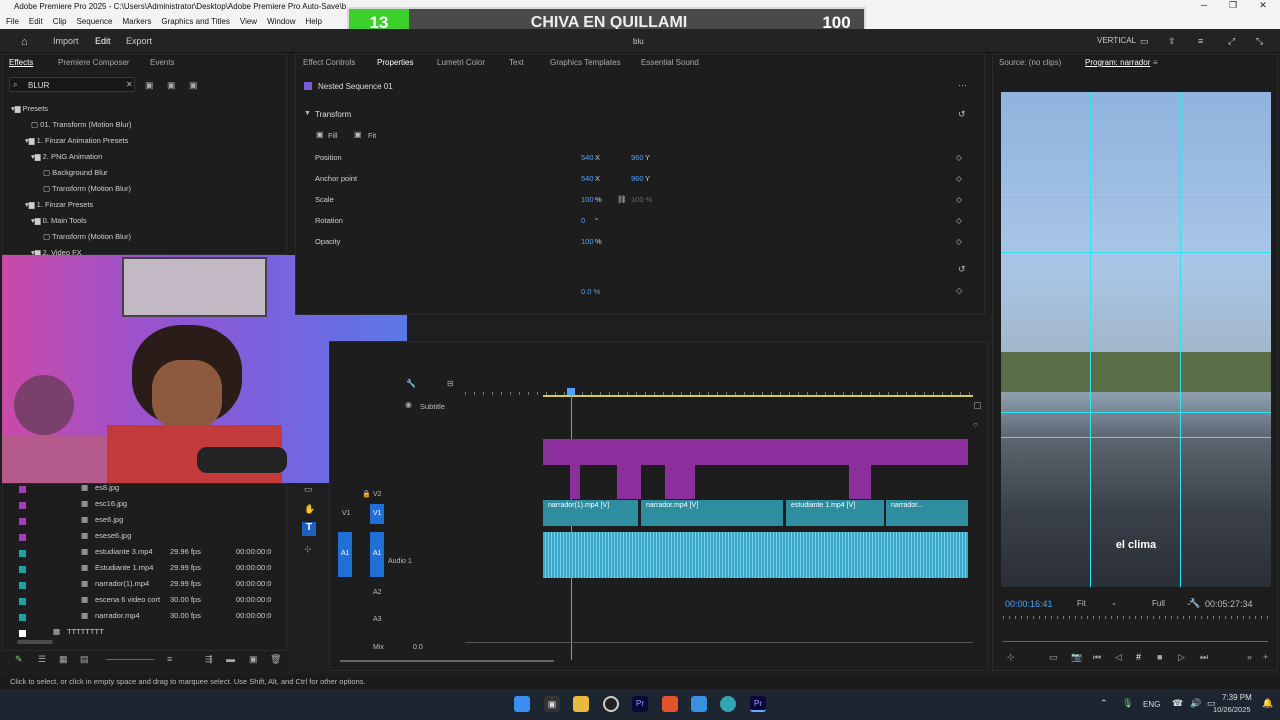  I want to click on slip-tool-icon: ▭, so click(308, 489).